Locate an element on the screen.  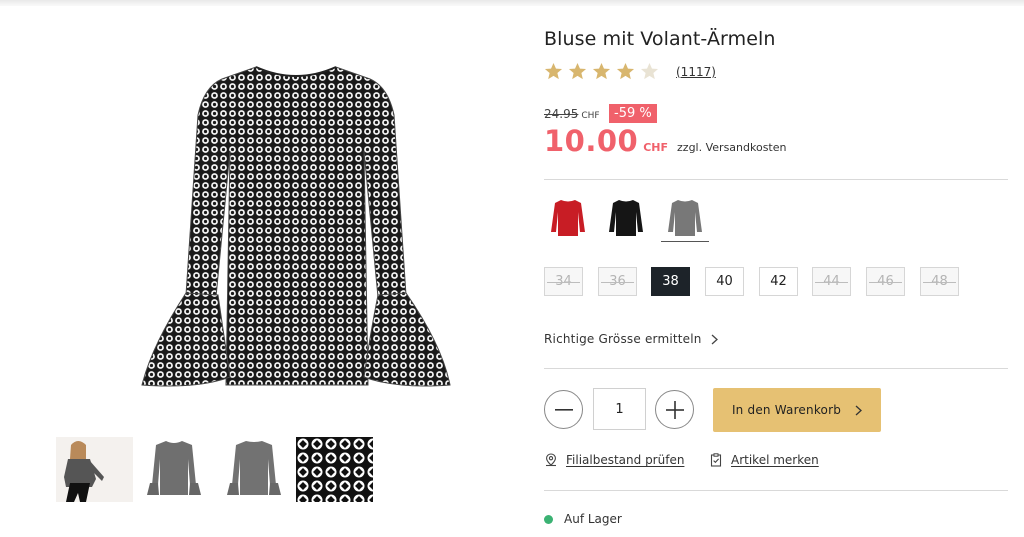
rating: (1117) is located at coordinates (630, 71).